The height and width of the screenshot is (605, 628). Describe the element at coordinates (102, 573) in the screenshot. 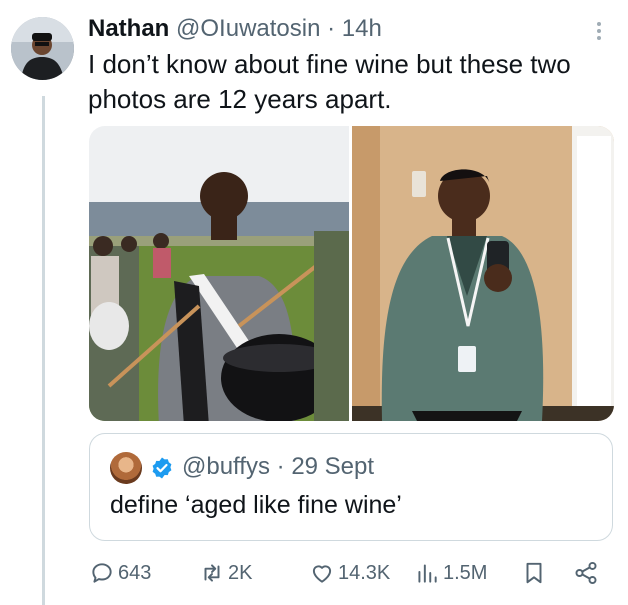

I see `reply-icon` at that location.